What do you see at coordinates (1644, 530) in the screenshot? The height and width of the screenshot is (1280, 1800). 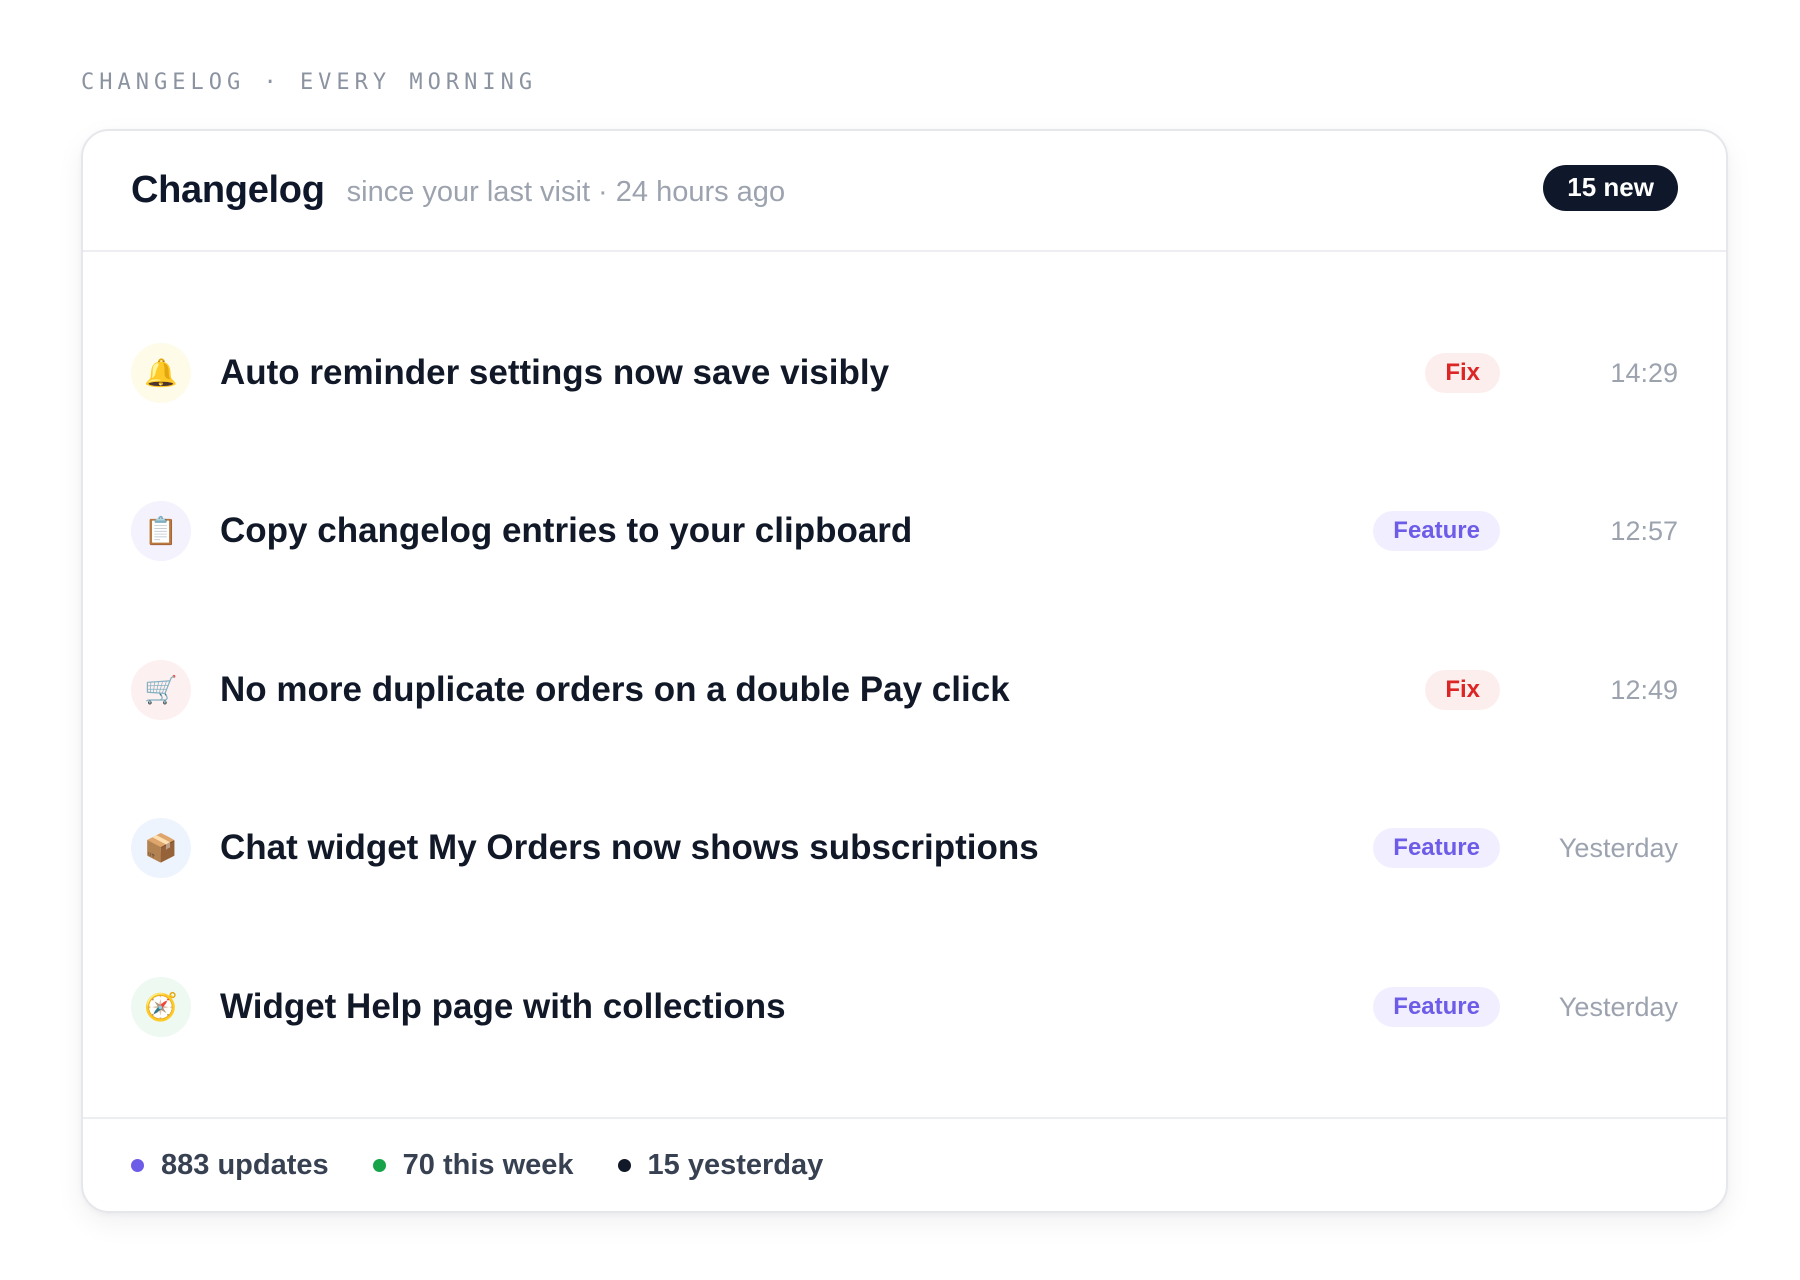 I see `entry-time: 12:57` at bounding box center [1644, 530].